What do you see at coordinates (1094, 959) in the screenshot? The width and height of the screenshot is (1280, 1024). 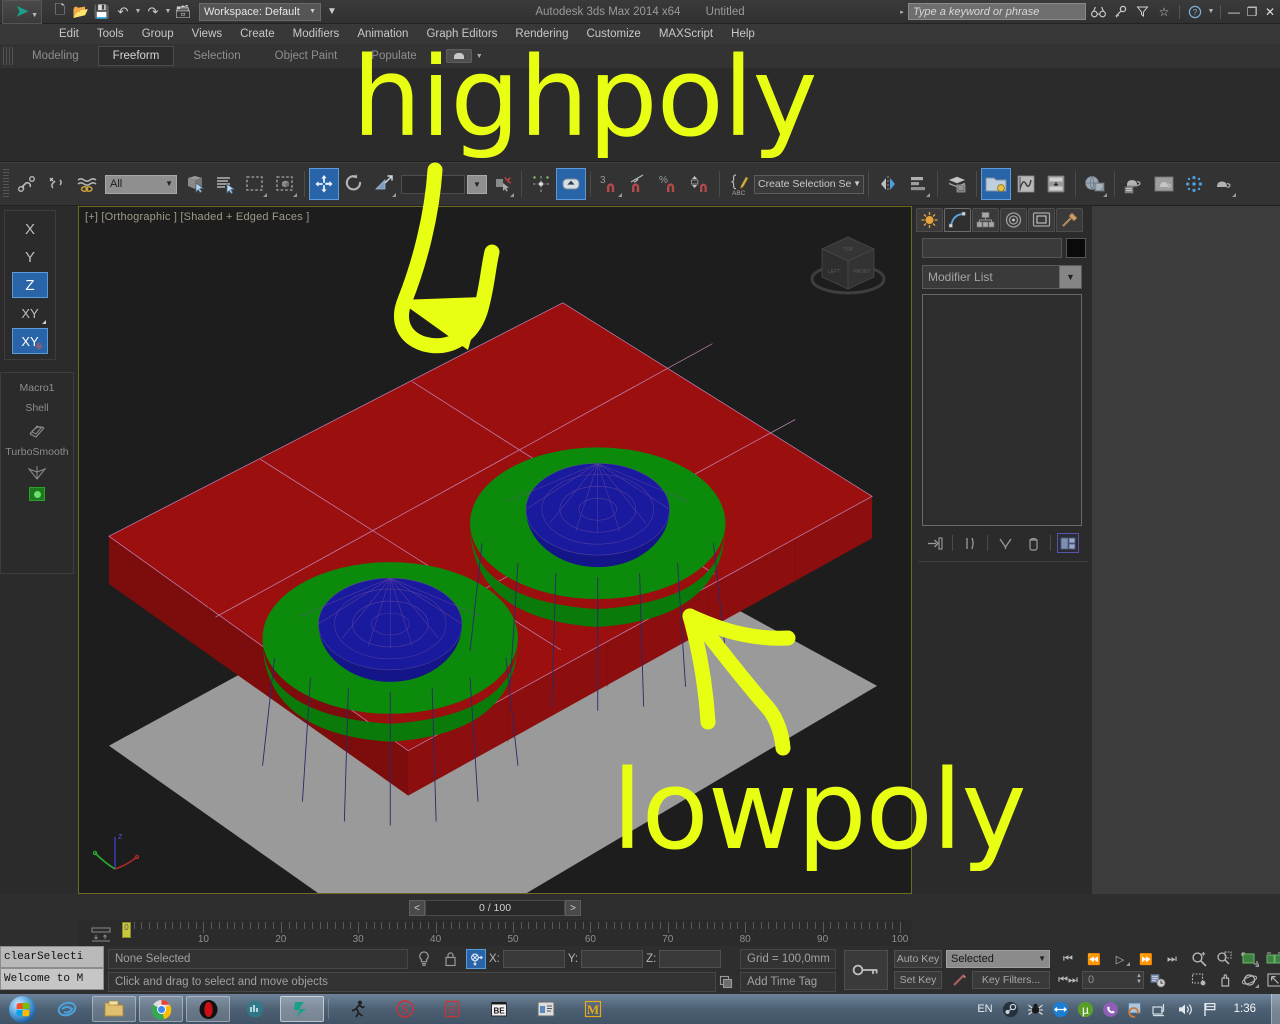 I see `previous-frame-icon: ⏪` at bounding box center [1094, 959].